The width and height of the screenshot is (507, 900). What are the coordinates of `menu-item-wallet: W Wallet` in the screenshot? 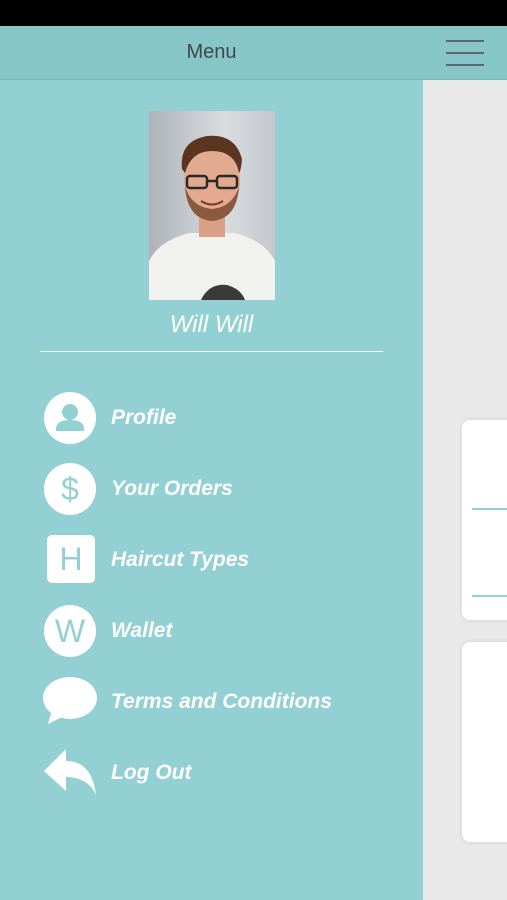 It's located at (207, 631).